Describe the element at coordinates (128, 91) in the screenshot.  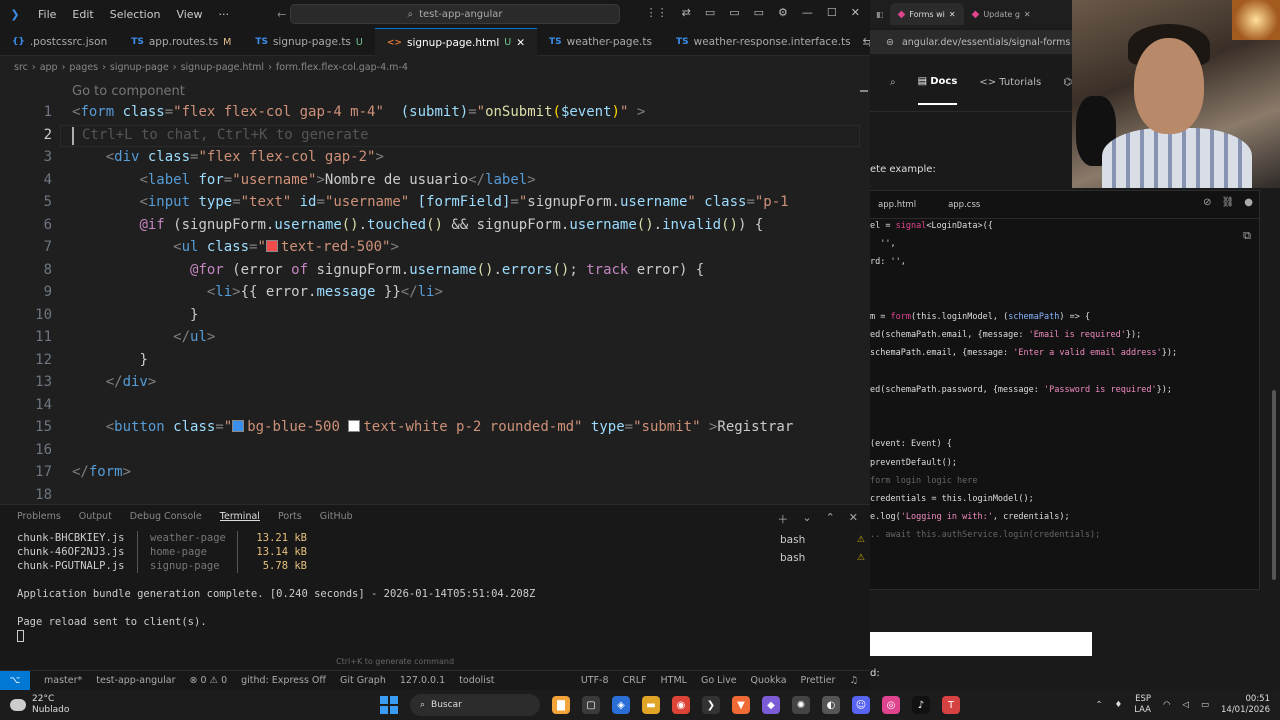
I see `codelens-go-to-component: Go to component` at that location.